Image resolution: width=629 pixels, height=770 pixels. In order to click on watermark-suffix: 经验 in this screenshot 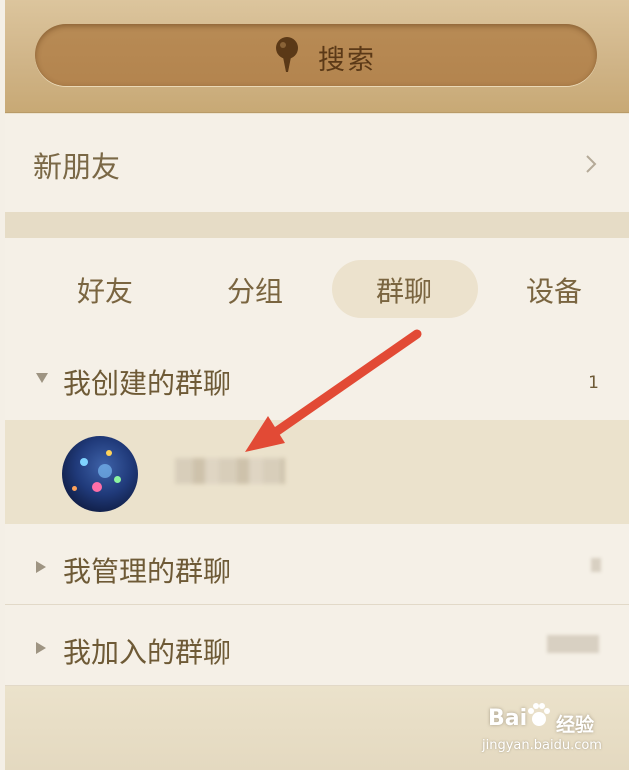, I will do `click(575, 725)`.